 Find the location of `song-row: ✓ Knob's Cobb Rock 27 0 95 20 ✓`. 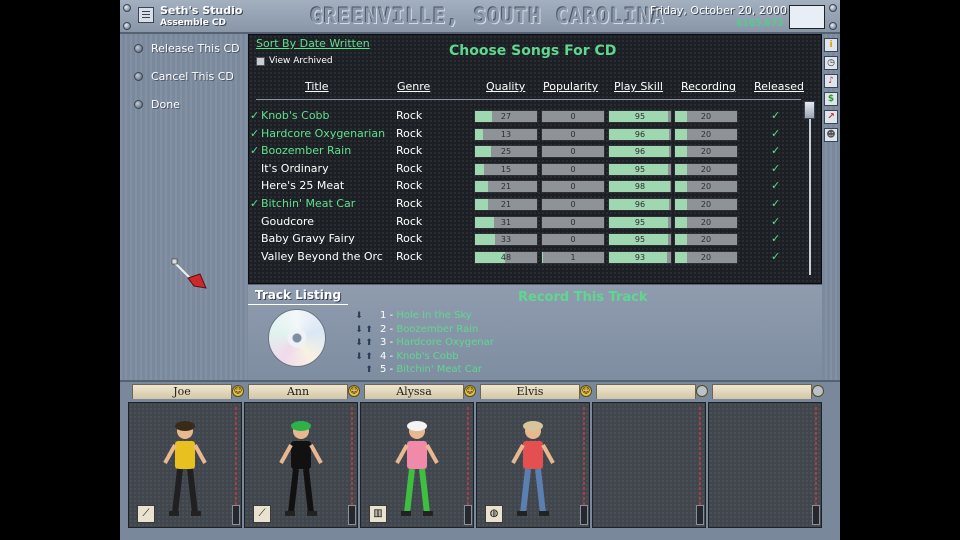

song-row: ✓ Knob's Cobb Rock 27 0 95 20 ✓ is located at coordinates (529, 117).